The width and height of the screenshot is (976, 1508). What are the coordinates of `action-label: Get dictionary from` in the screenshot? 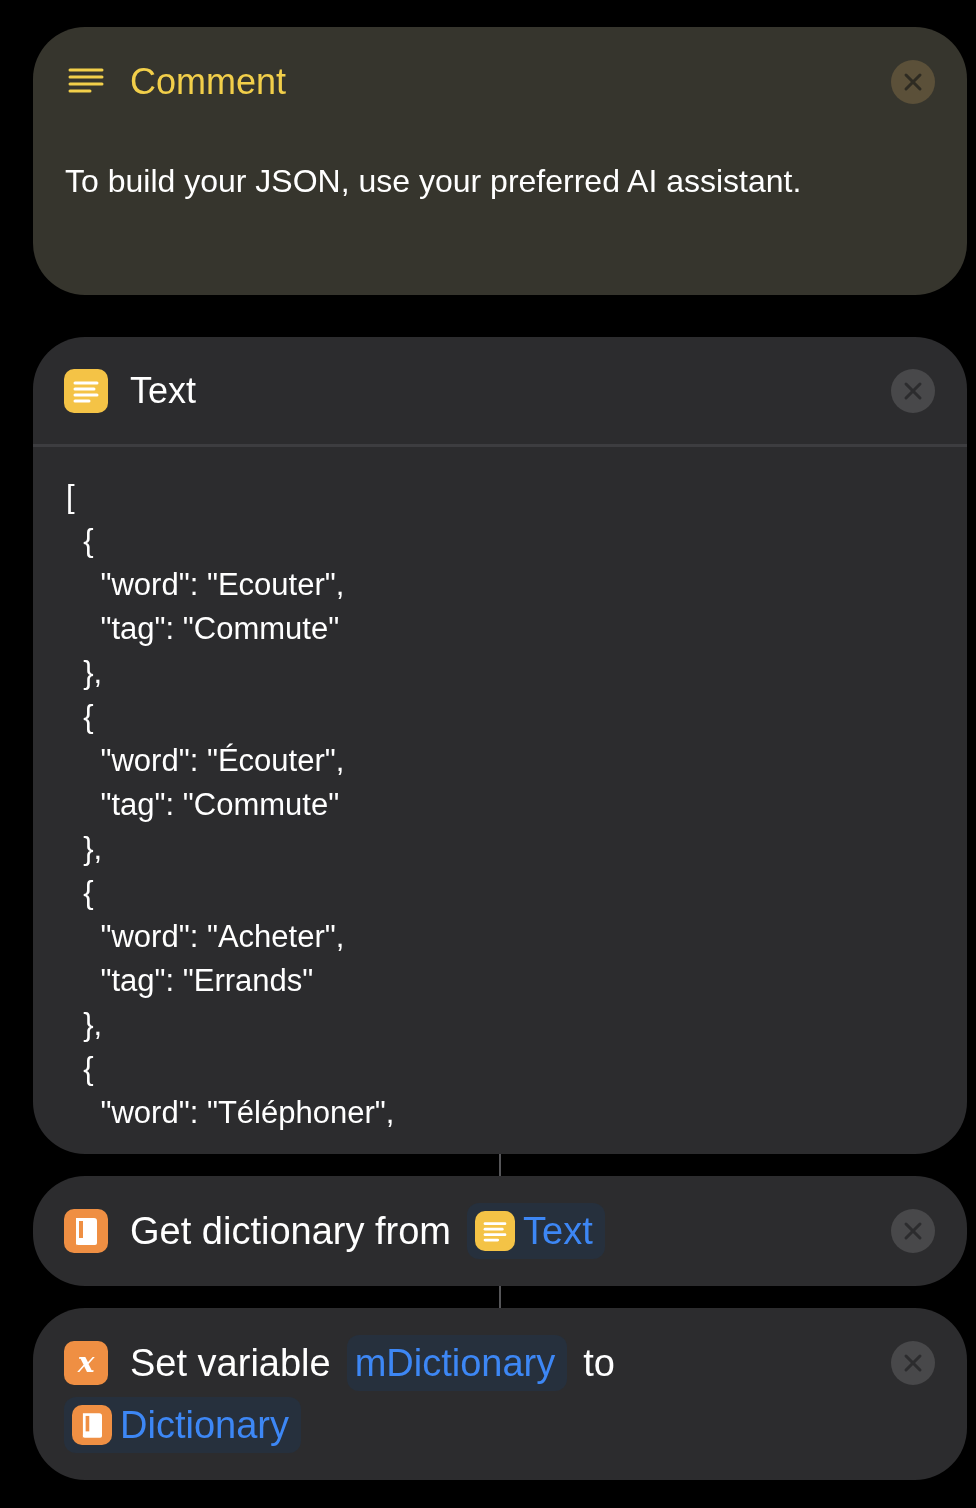 It's located at (290, 1231).